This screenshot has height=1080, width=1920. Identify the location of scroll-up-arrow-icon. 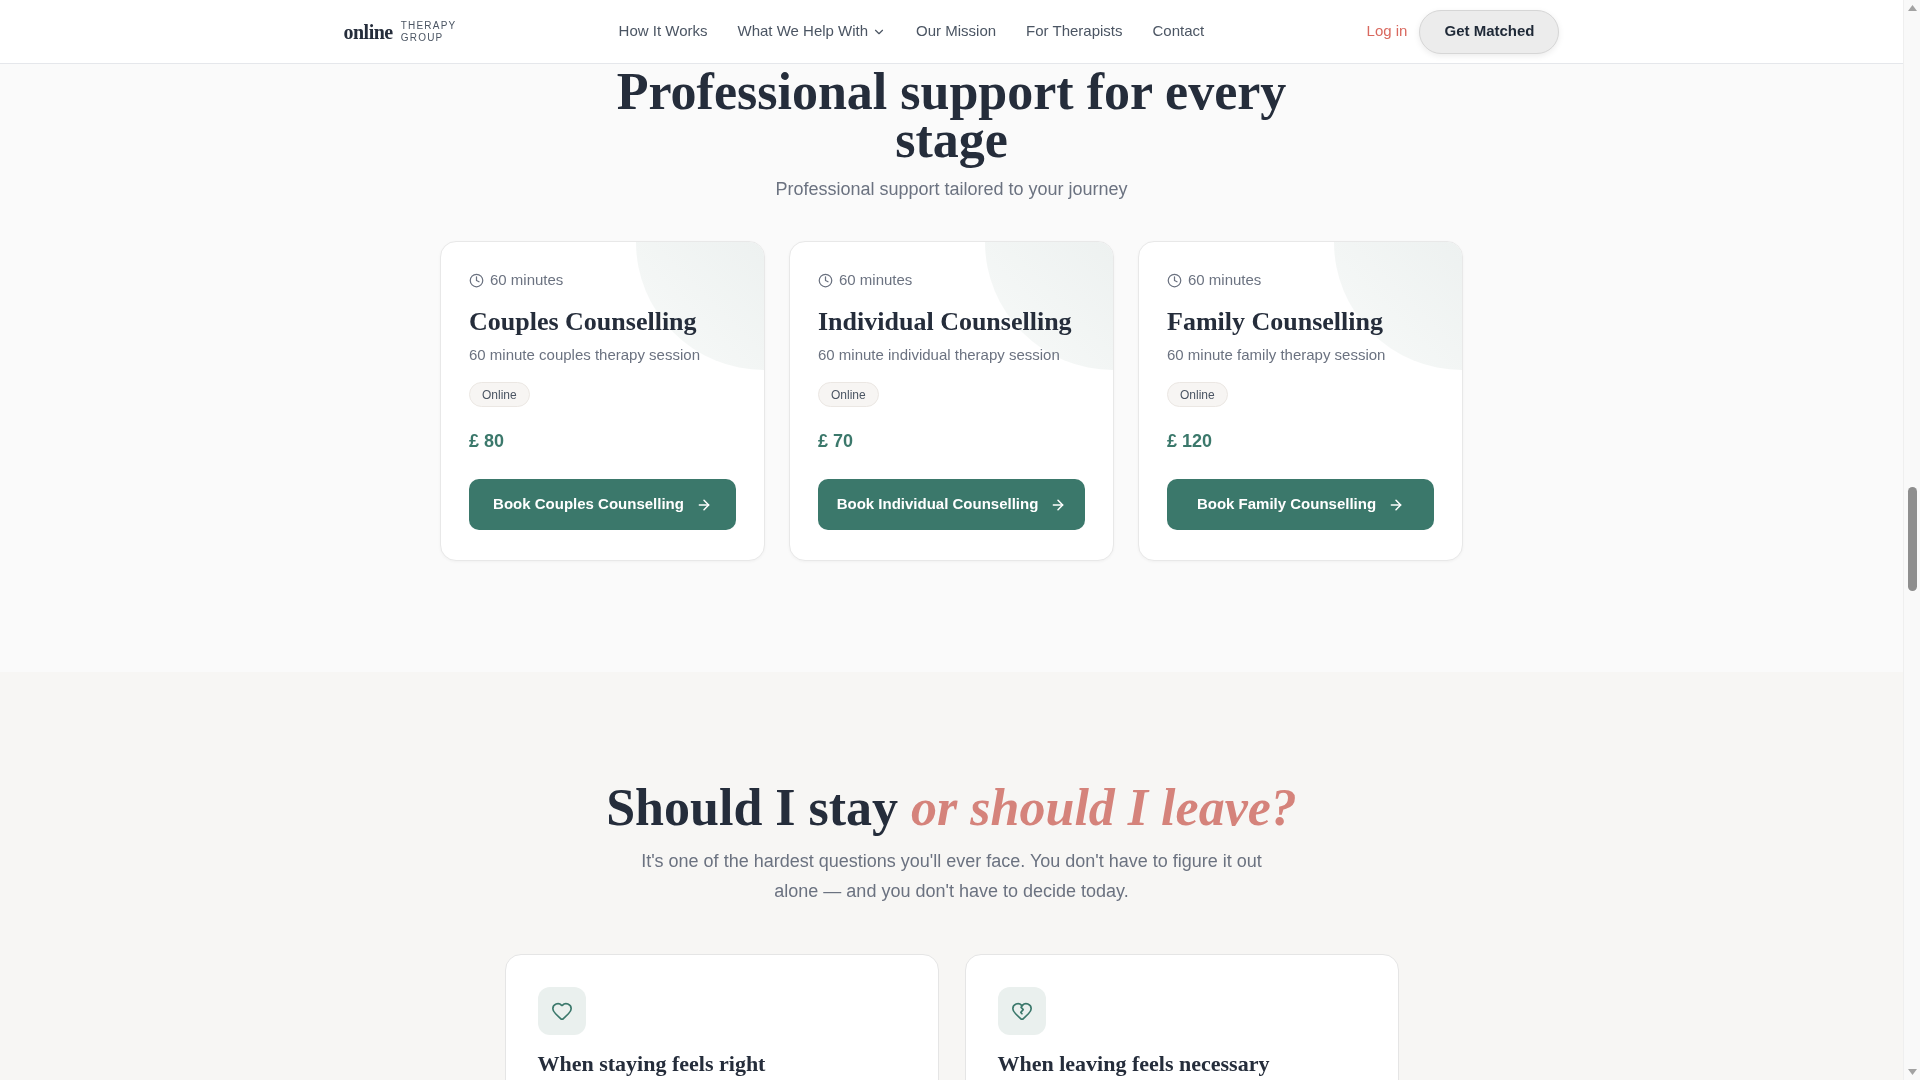
(1912, 8).